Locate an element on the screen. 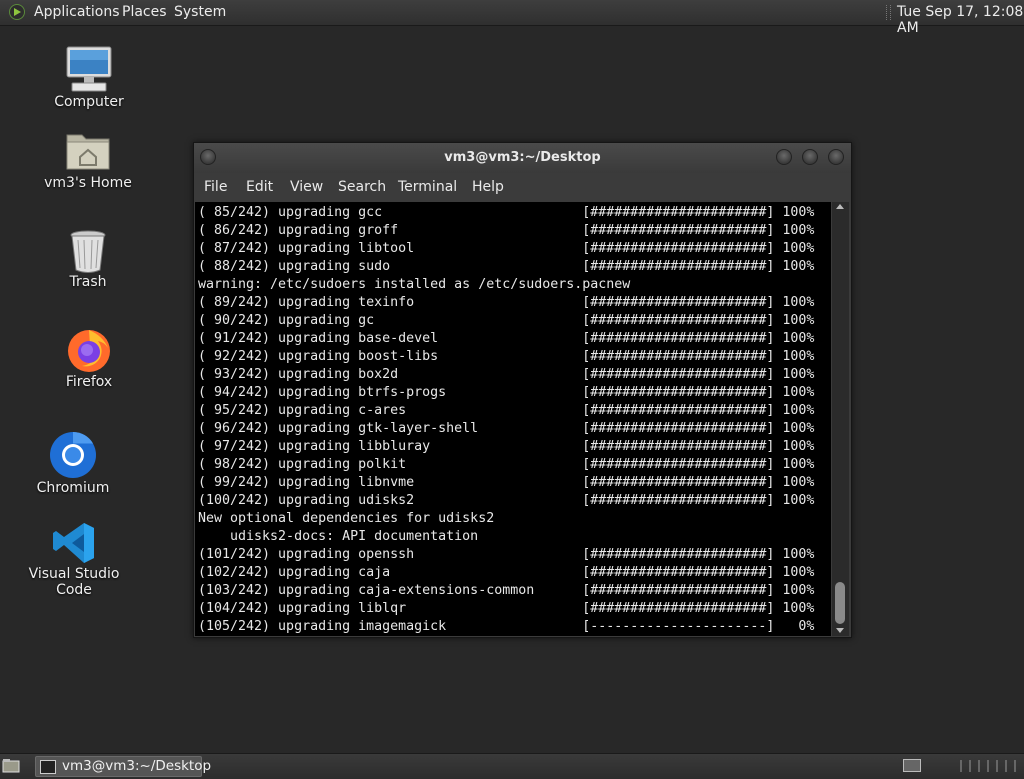  scrollbar-thumb is located at coordinates (840, 603).